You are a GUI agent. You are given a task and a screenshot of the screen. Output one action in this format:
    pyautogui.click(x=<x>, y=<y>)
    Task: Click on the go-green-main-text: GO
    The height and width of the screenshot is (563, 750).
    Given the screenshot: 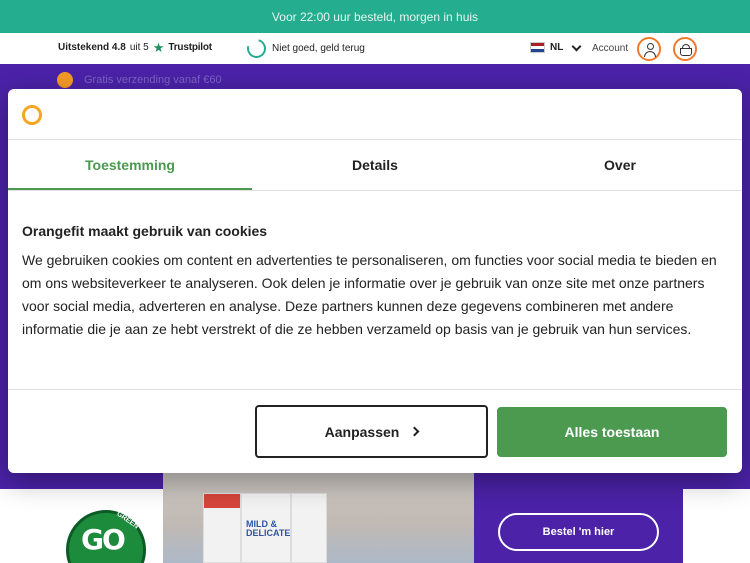 What is the action you would take?
    pyautogui.click(x=103, y=539)
    